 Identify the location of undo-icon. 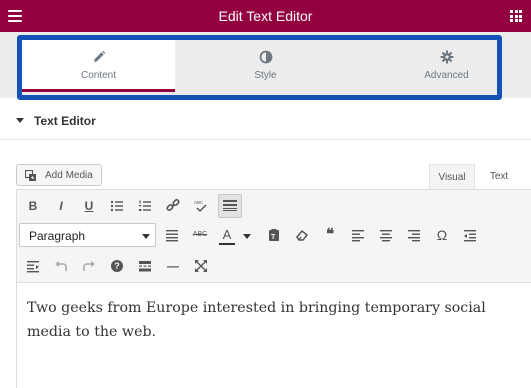
(61, 266).